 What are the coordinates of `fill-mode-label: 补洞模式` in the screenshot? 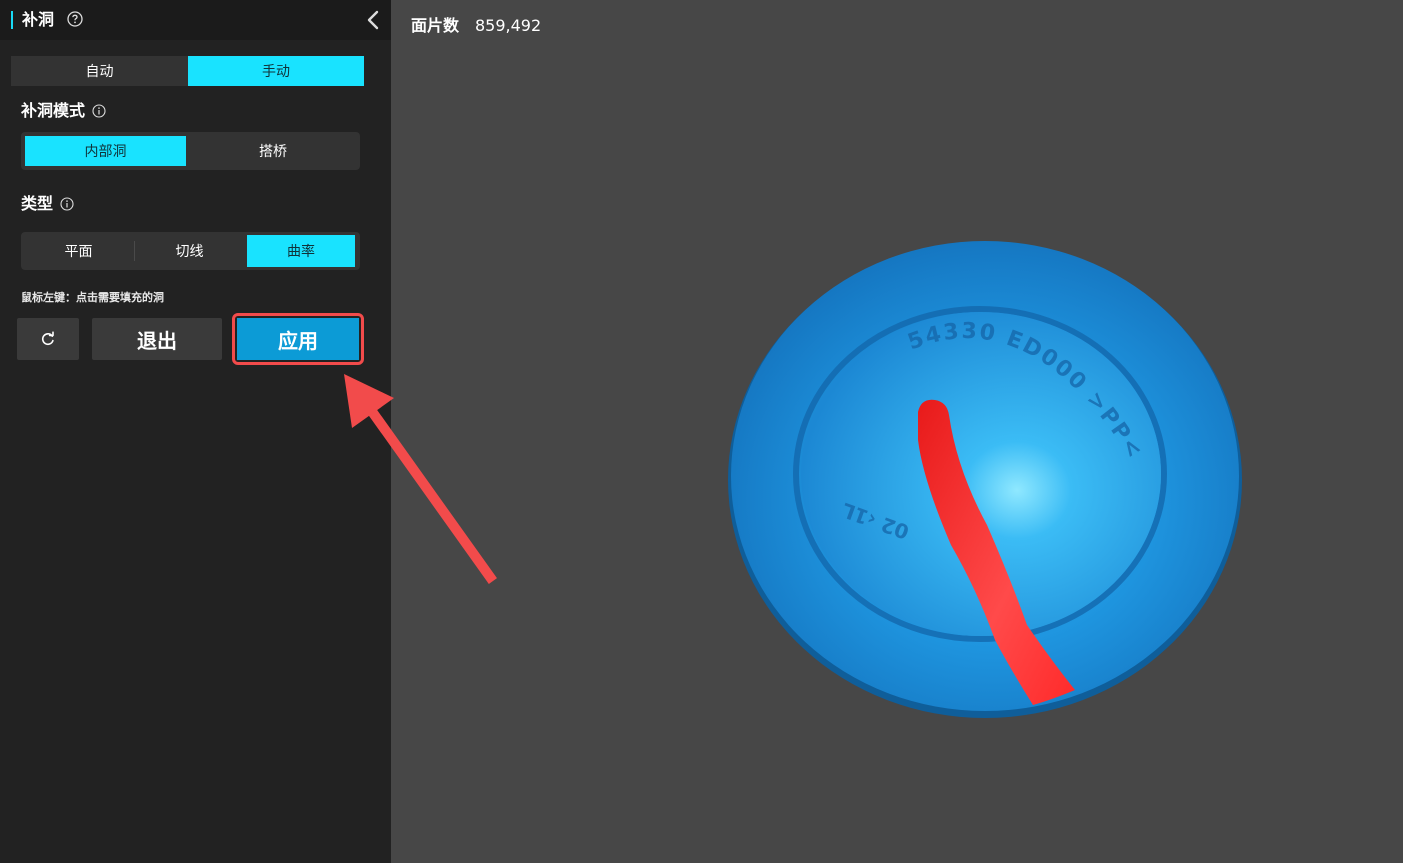 It's located at (53, 110).